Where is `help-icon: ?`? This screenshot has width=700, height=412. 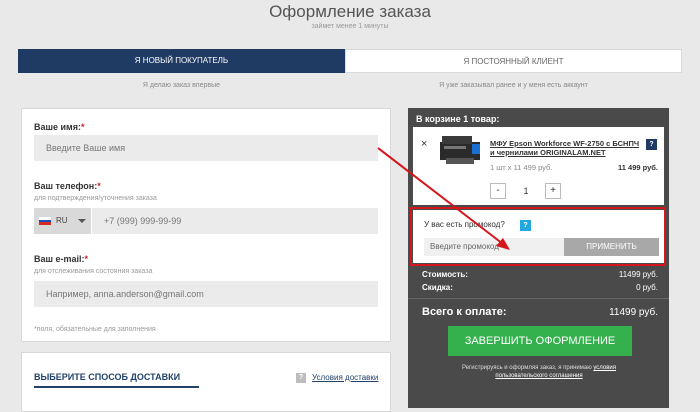
help-icon: ? is located at coordinates (301, 378).